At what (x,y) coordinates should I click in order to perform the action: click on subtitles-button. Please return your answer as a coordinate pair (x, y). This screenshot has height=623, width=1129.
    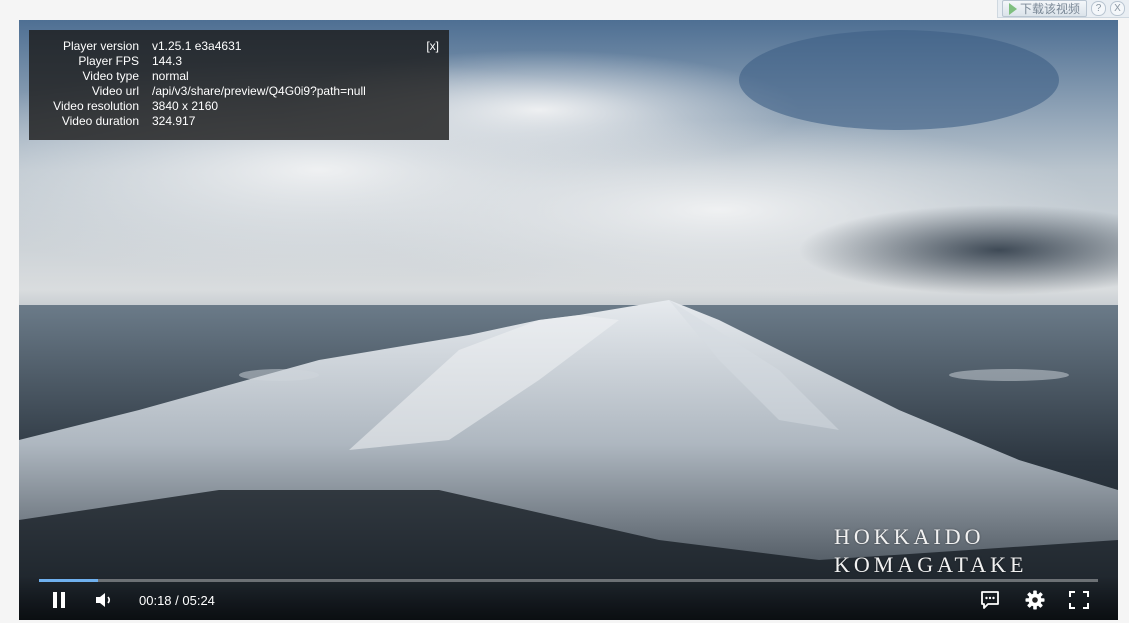
    Looking at the image, I should click on (990, 600).